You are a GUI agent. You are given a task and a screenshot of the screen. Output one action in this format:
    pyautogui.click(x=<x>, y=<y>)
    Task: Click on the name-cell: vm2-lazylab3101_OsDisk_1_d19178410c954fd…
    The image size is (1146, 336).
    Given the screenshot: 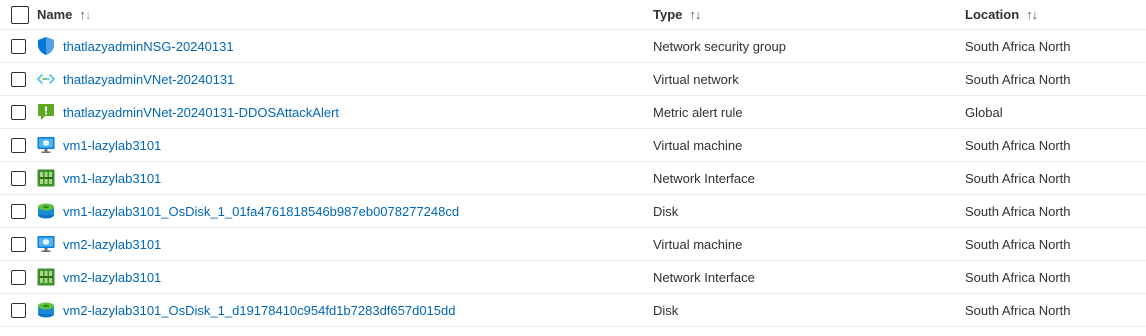 What is the action you would take?
    pyautogui.click(x=246, y=310)
    